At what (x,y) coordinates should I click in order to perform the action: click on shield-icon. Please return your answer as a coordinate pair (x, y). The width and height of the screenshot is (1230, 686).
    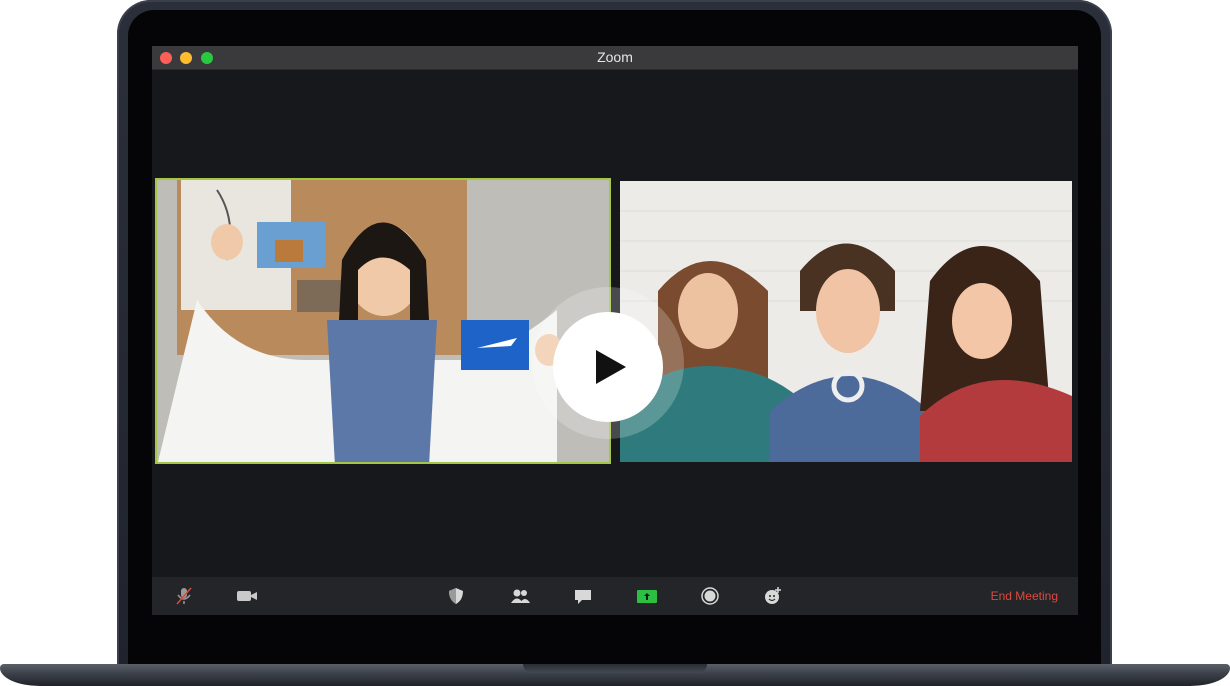
    Looking at the image, I should click on (456, 596).